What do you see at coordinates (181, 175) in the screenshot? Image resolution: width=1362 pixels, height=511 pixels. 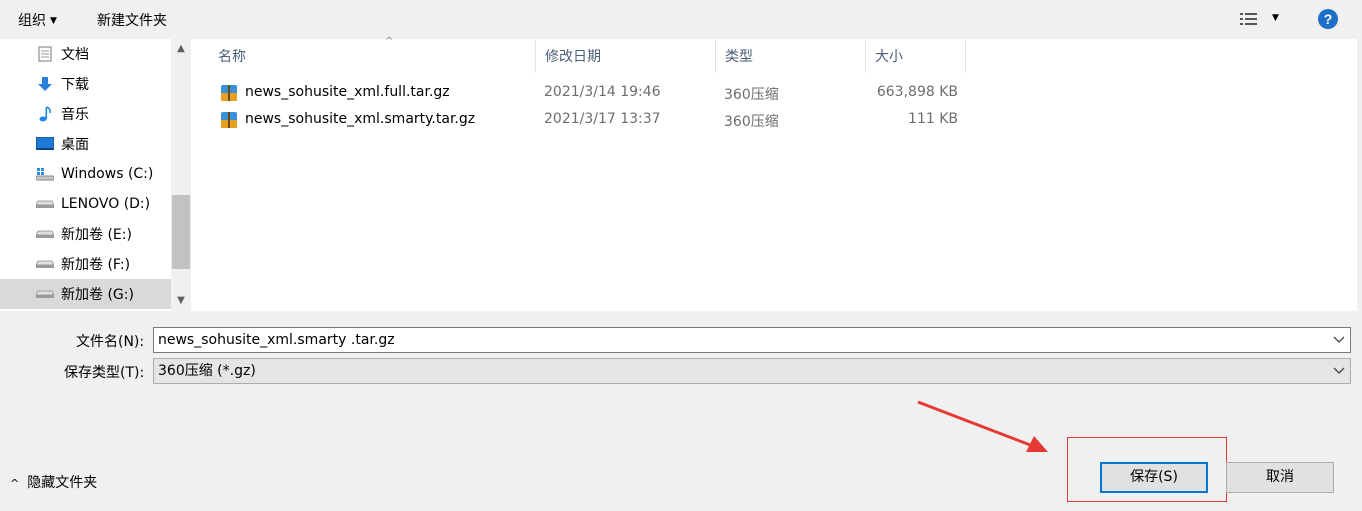 I see `nav-scrollbar: ▲ ▼` at bounding box center [181, 175].